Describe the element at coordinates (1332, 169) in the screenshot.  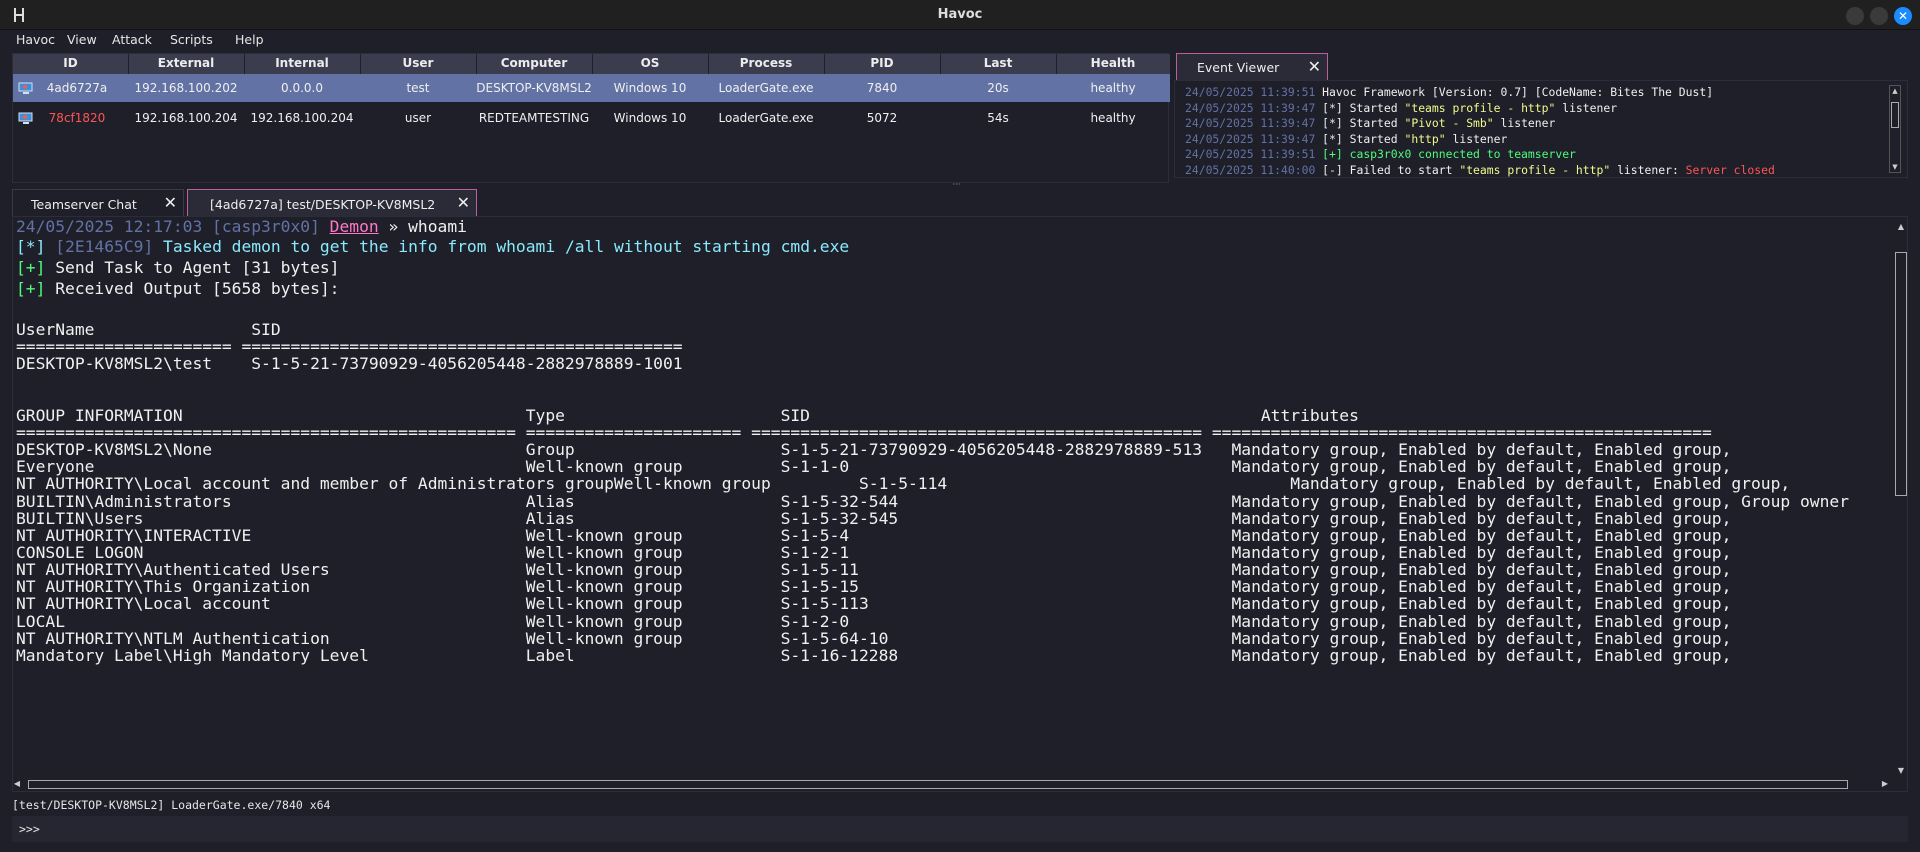
I see `event-text: [-]` at that location.